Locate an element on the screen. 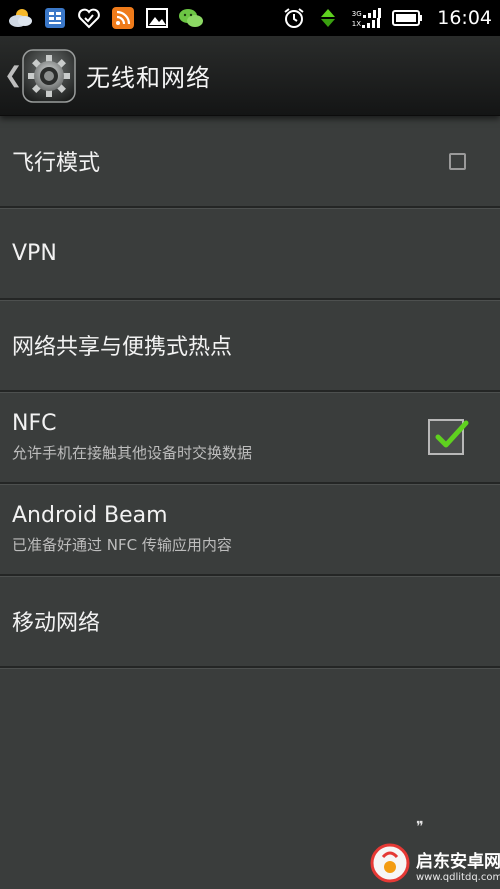 Image resolution: width=500 pixels, height=889 pixels. nfc-checkbox is located at coordinates (448, 437).